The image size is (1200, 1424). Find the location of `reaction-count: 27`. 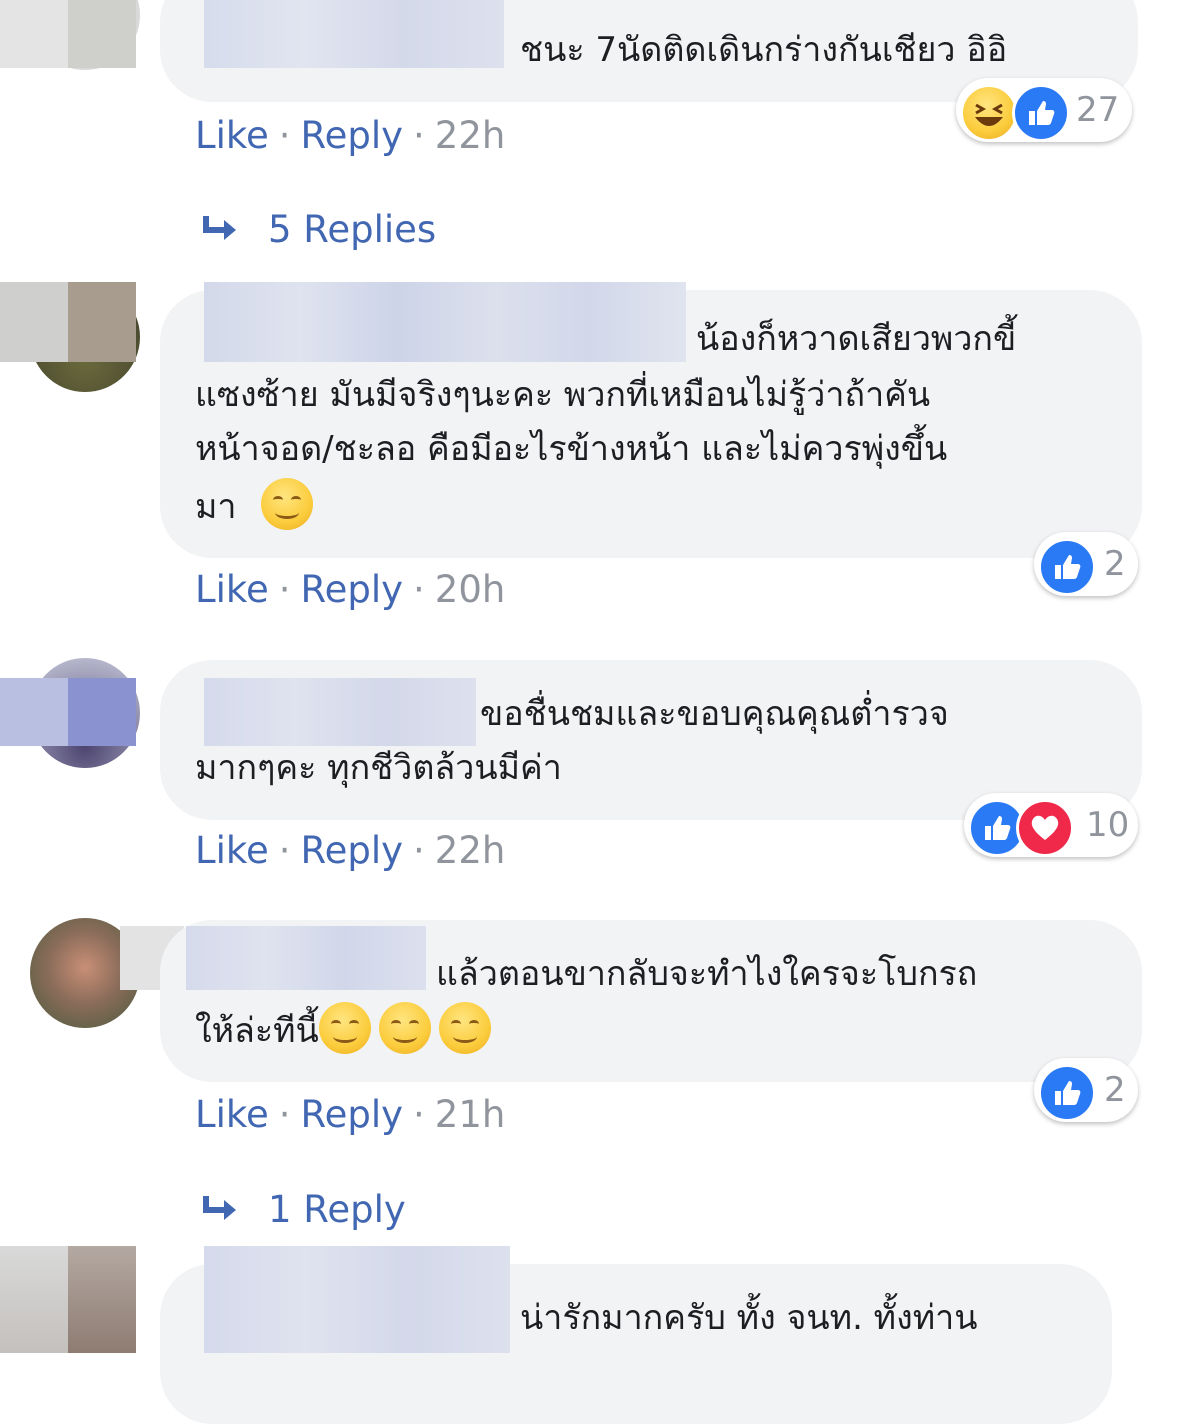

reaction-count: 27 is located at coordinates (1098, 110).